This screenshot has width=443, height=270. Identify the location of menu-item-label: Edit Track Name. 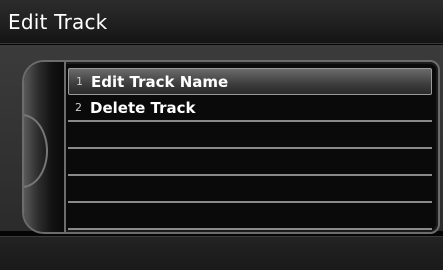
(160, 81).